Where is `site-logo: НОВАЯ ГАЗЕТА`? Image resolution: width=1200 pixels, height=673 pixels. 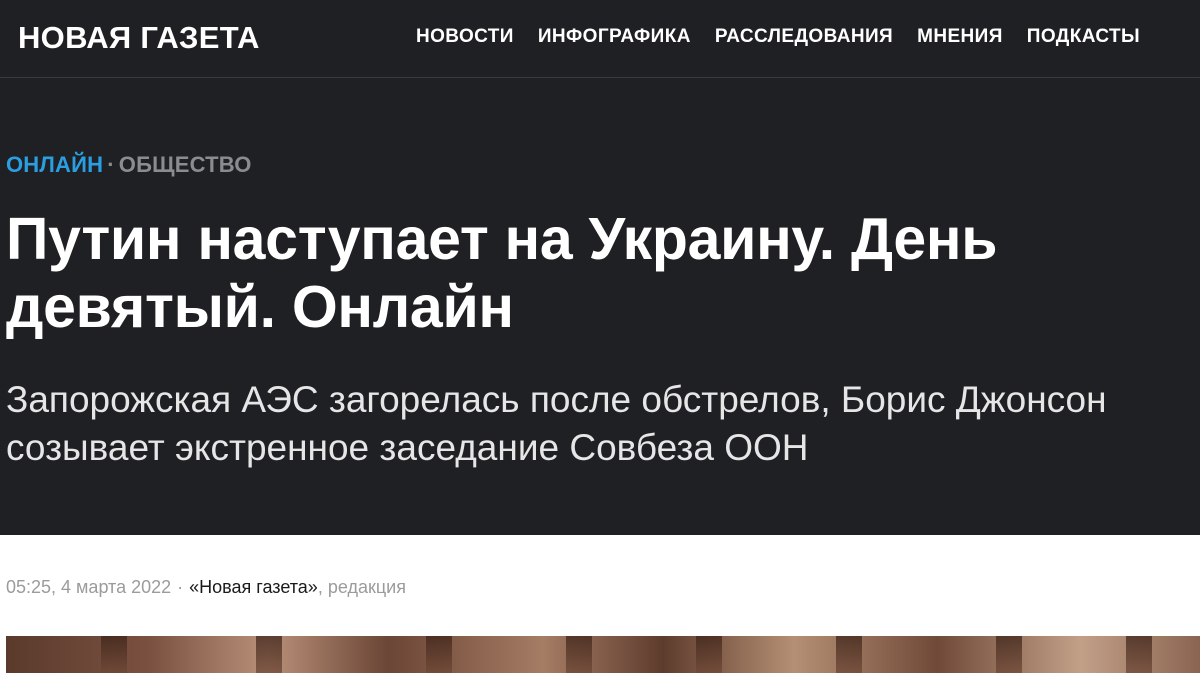
site-logo: НОВАЯ ГАЗЕТА is located at coordinates (139, 38).